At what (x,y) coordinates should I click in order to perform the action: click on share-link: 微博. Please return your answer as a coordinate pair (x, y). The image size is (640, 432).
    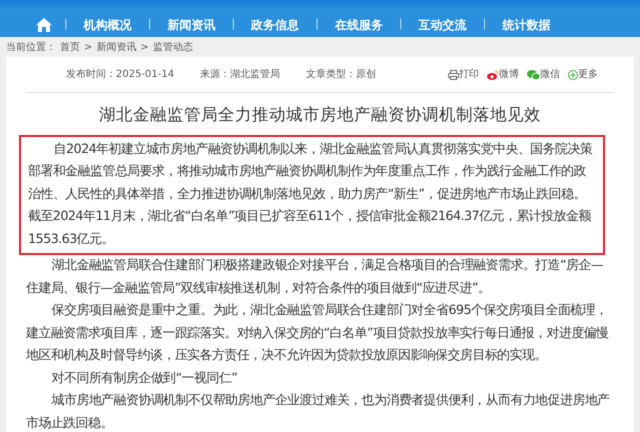
    Looking at the image, I should click on (503, 74).